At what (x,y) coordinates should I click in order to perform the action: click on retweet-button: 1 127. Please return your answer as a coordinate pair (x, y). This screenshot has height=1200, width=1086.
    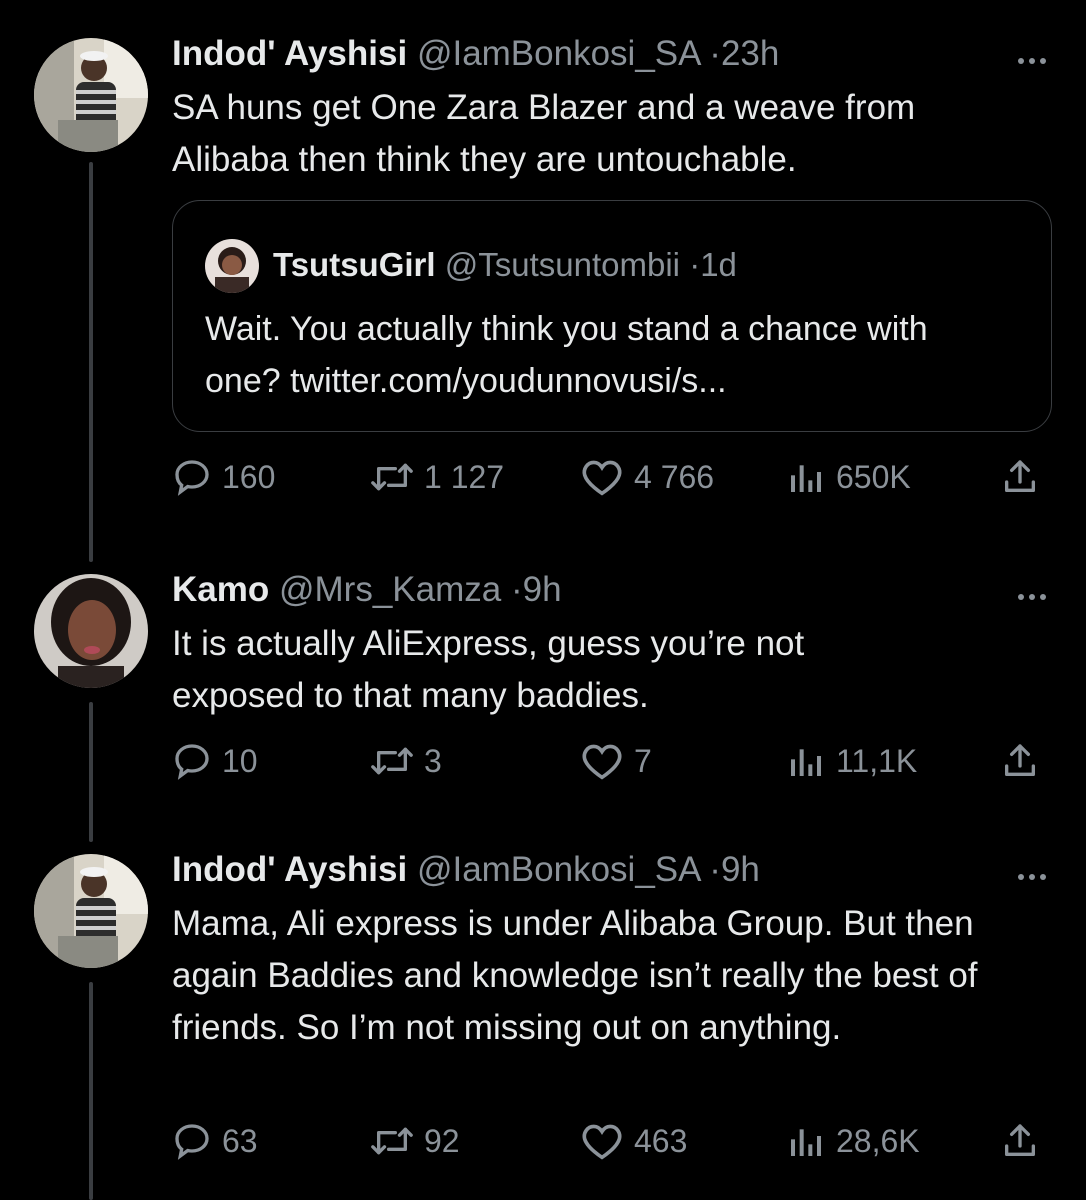
    Looking at the image, I should click on (437, 477).